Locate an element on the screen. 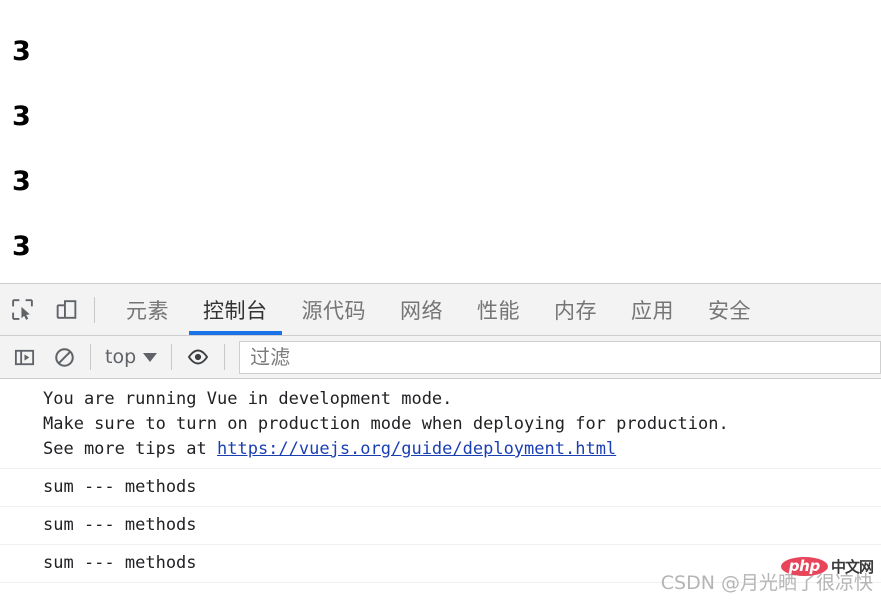 The image size is (881, 601). toolbar-divider is located at coordinates (94, 309).